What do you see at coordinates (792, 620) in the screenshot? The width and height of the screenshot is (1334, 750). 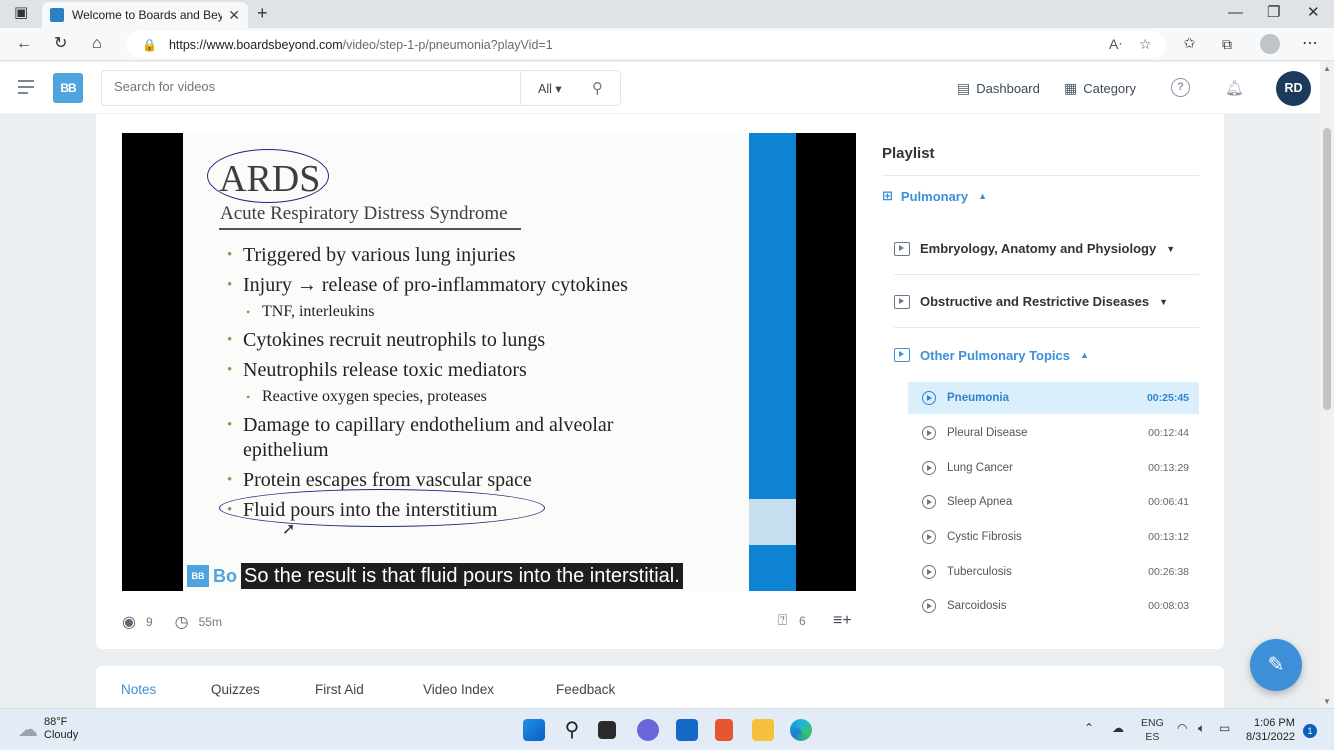 I see `questions-count: ⍰ 6` at bounding box center [792, 620].